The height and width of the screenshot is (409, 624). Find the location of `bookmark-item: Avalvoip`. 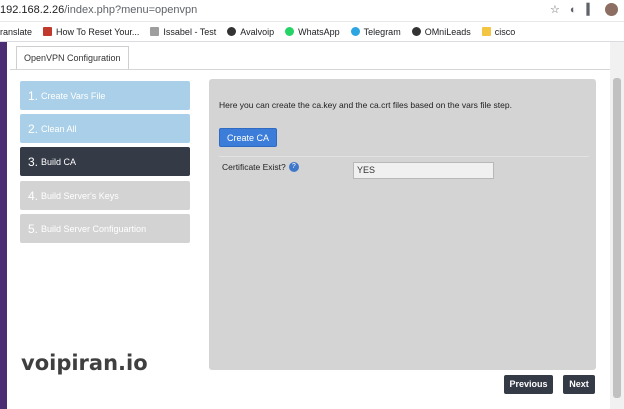

bookmark-item: Avalvoip is located at coordinates (250, 32).